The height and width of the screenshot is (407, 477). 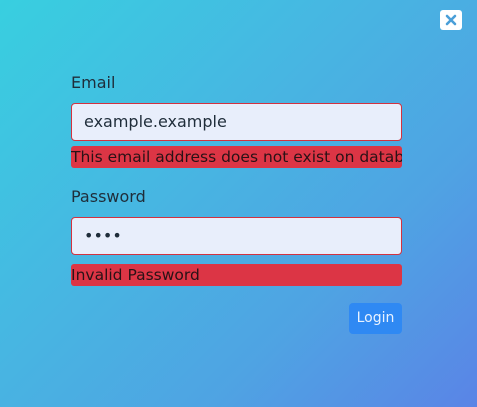 I want to click on password-error-message: Invalid Password, so click(x=236, y=275).